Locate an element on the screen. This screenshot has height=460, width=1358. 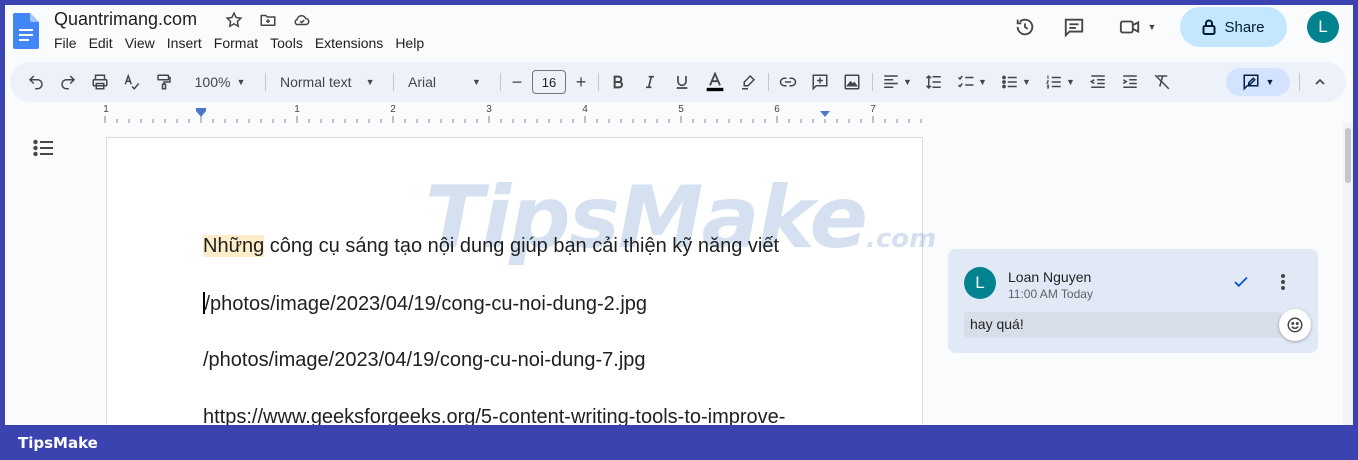
video-icon: ▼ is located at coordinates (1137, 27).